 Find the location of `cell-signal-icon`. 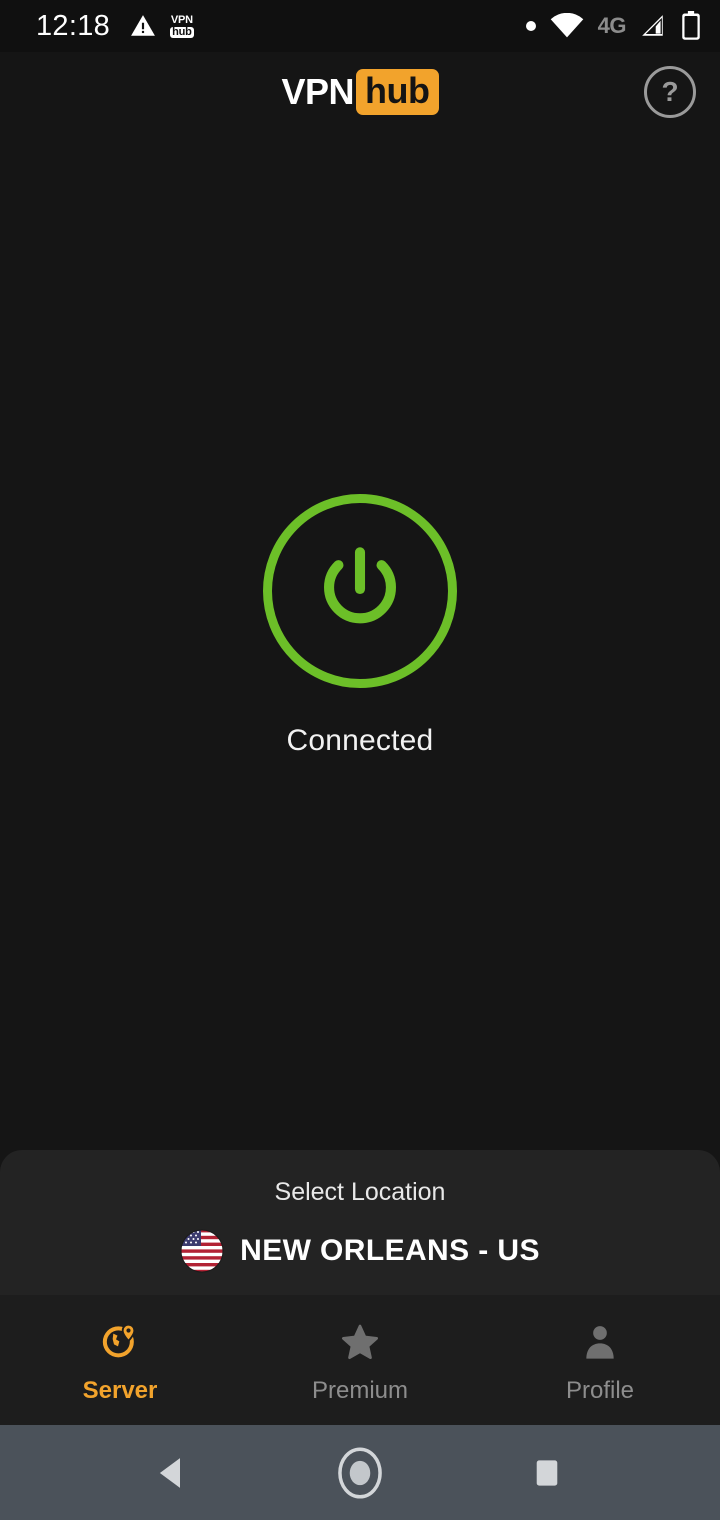

cell-signal-icon is located at coordinates (653, 26).